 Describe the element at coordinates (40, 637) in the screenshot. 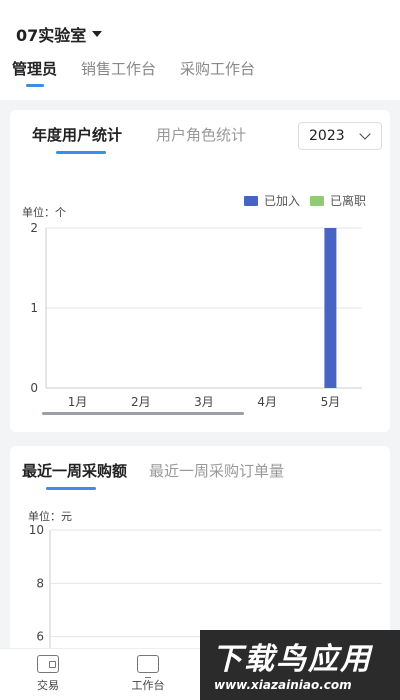

I see `y-tick-label: 6` at that location.